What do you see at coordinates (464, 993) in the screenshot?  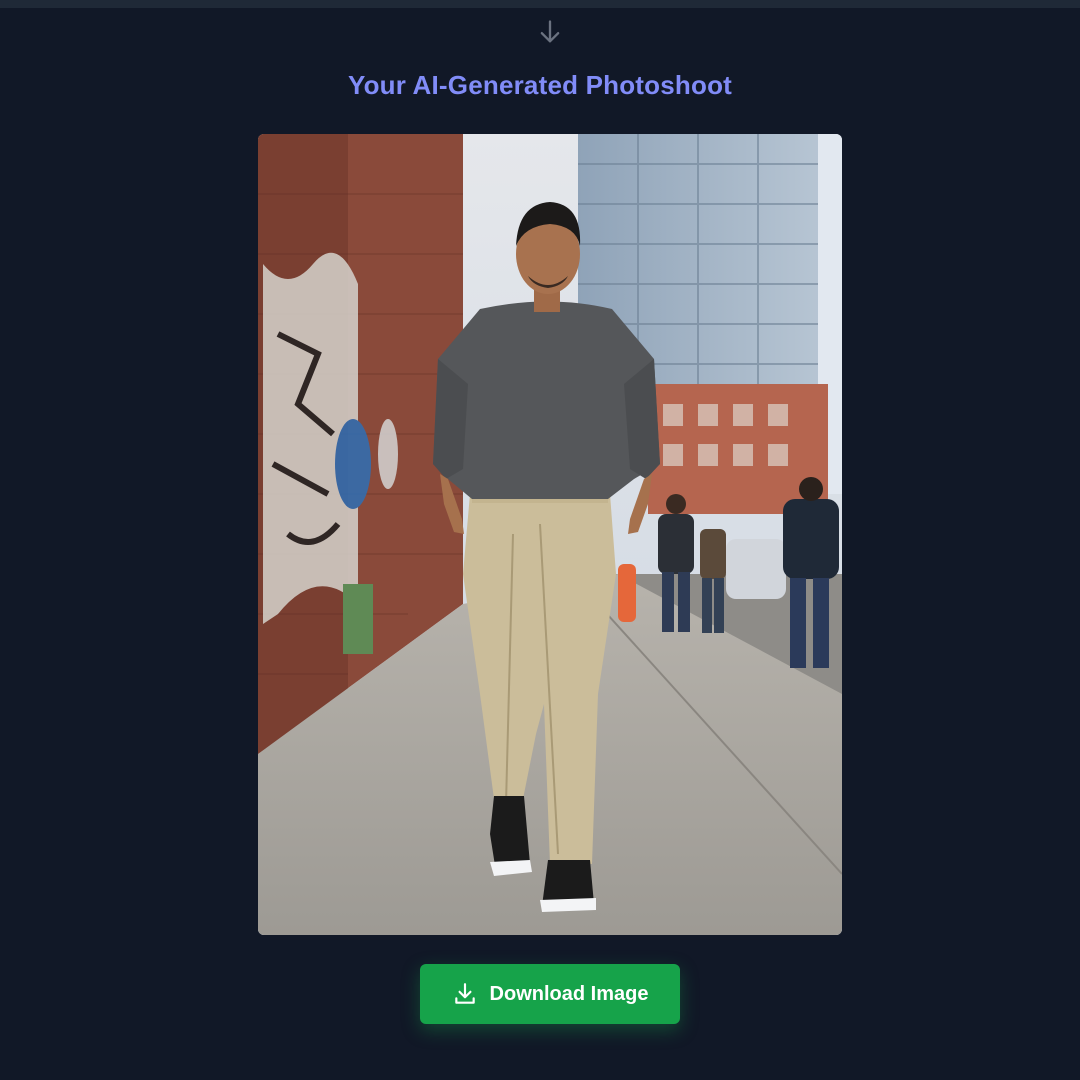 I see `download-icon` at bounding box center [464, 993].